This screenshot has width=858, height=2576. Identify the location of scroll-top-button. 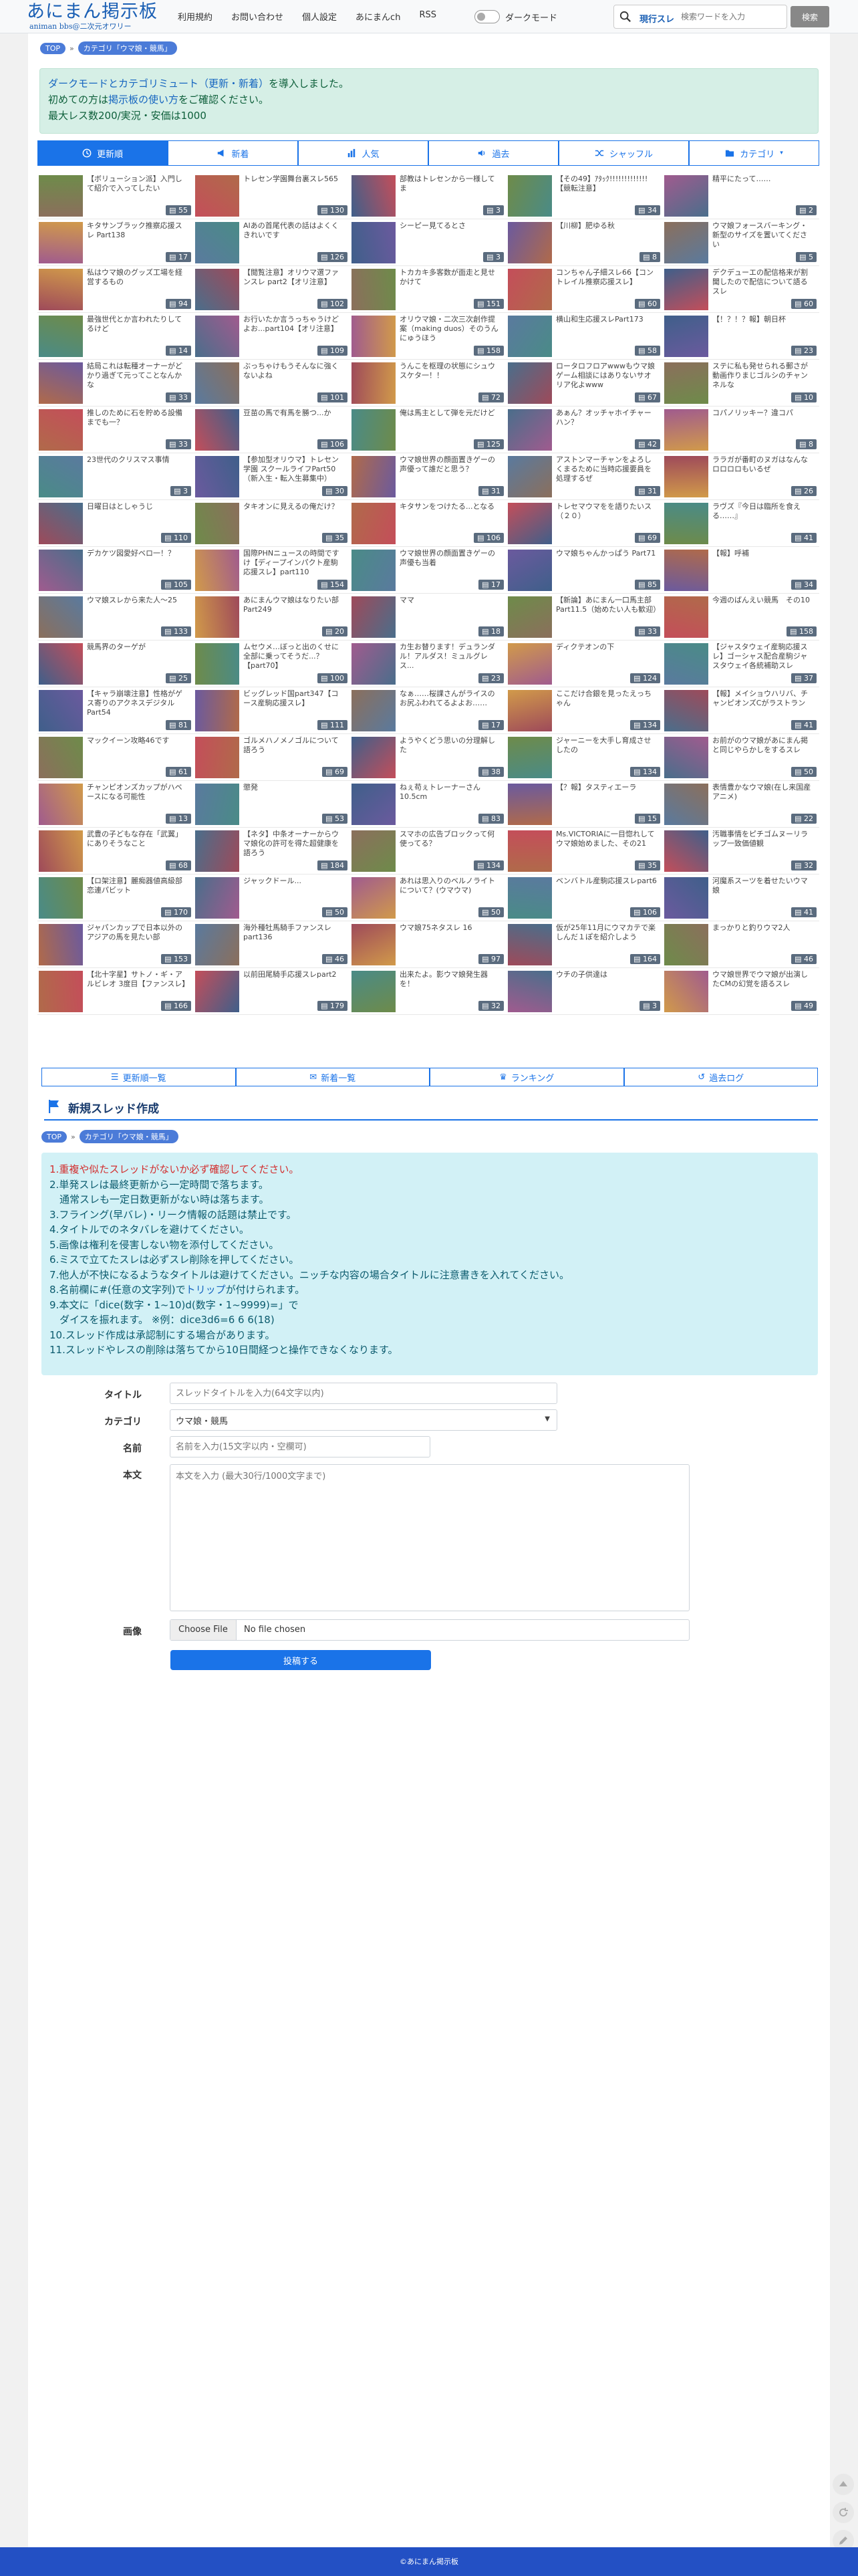
(843, 2484).